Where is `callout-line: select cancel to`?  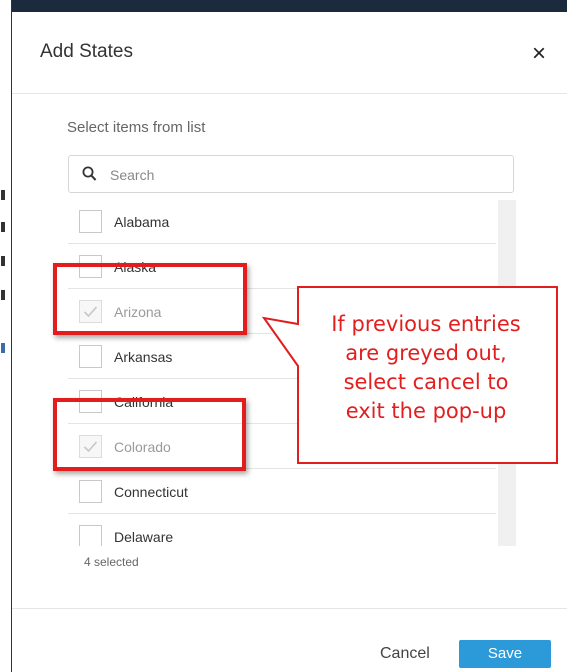
callout-line: select cancel to is located at coordinates (426, 382).